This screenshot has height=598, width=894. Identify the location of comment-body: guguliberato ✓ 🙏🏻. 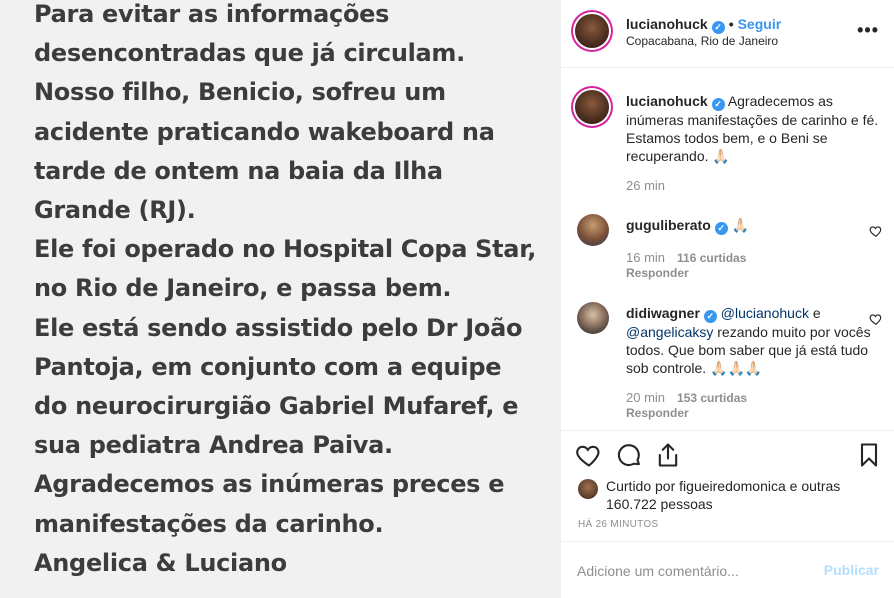
(748, 225).